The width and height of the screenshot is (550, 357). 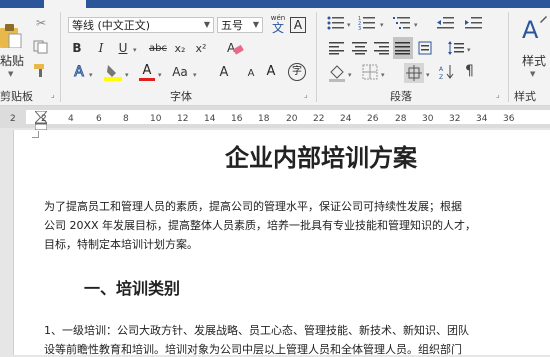 What do you see at coordinates (251, 73) in the screenshot?
I see `shrink-font-button: A` at bounding box center [251, 73].